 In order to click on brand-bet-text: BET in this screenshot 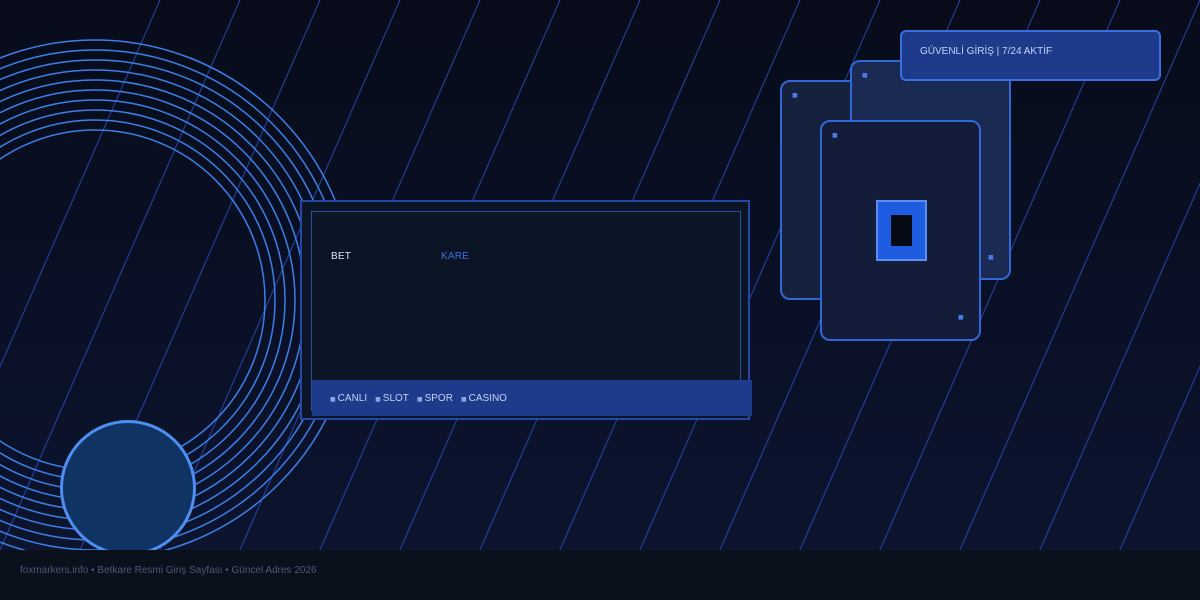, I will do `click(341, 256)`.